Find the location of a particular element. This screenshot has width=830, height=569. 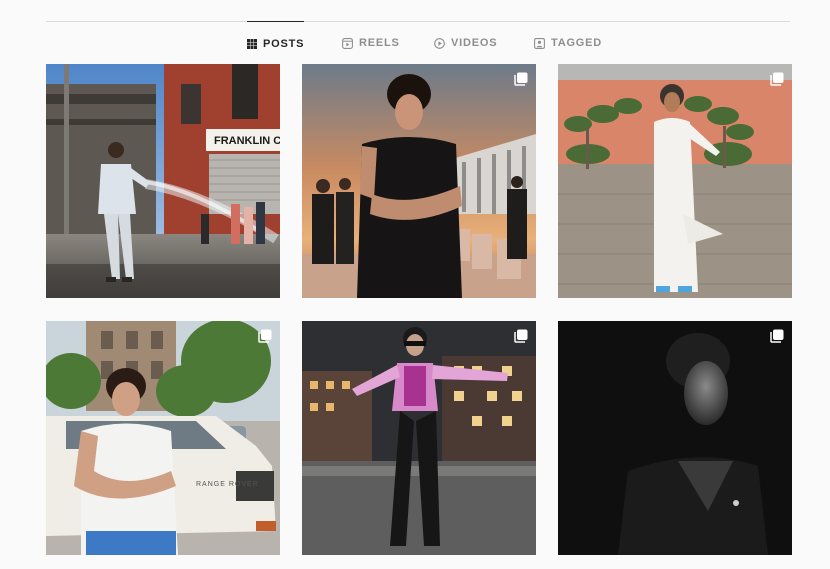

post-image: FRANKLIN CI is located at coordinates (163, 181).